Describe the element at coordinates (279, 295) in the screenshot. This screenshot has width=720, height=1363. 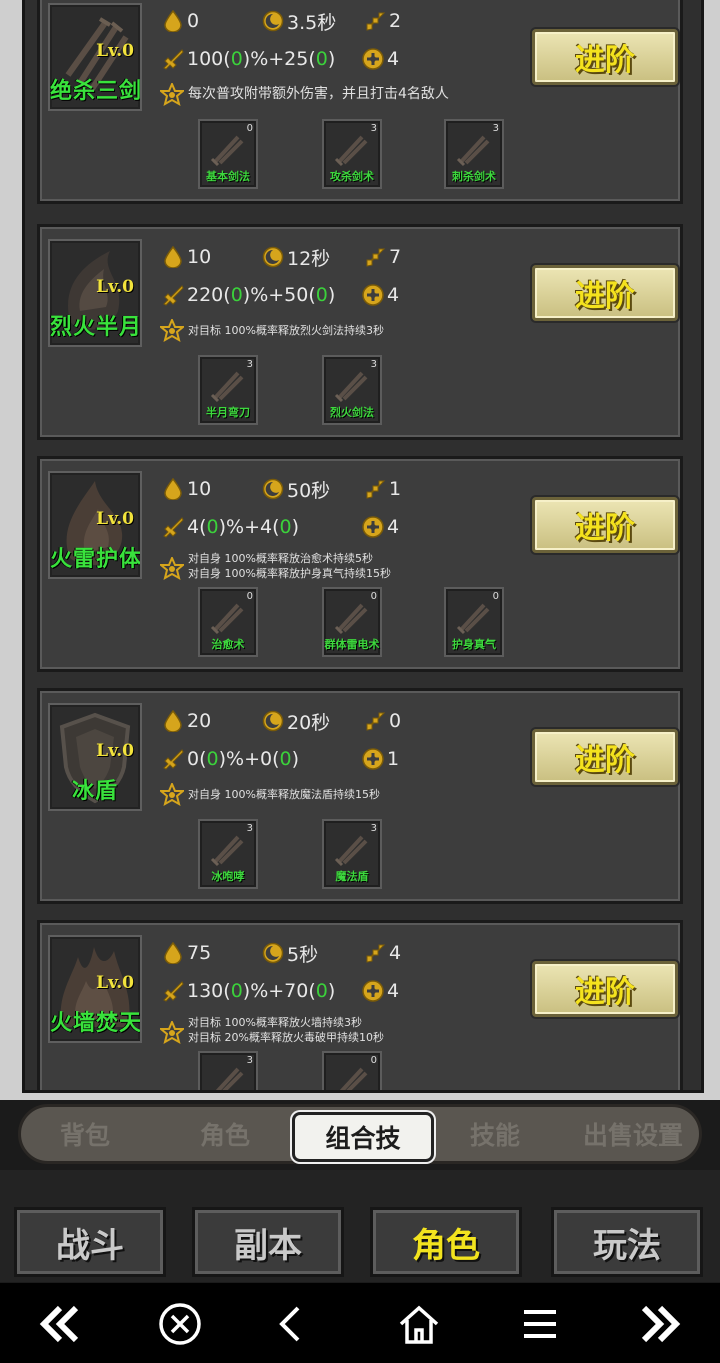
I see `damage-text: )%+50(` at that location.